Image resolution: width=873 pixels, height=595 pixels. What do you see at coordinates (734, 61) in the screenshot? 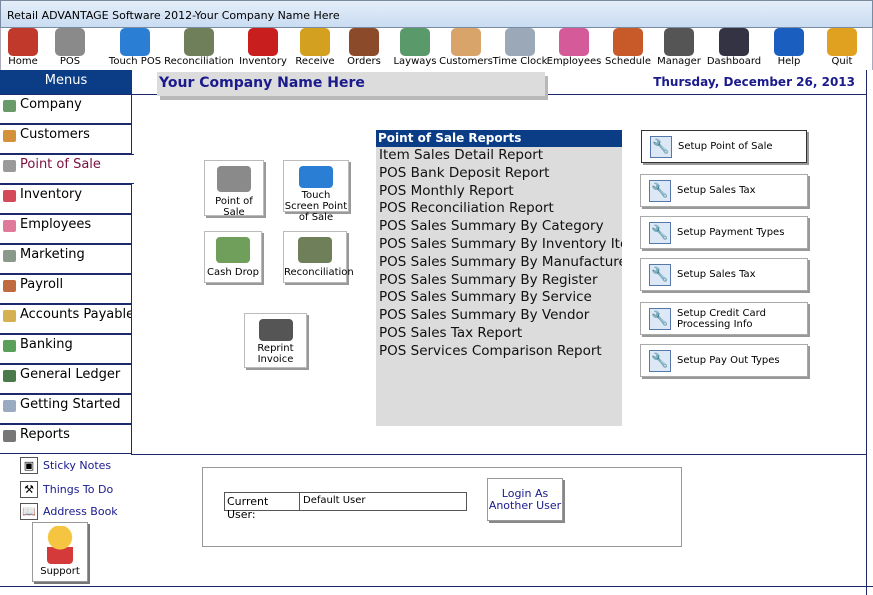
I see `toolbar-label: Dashboard` at bounding box center [734, 61].